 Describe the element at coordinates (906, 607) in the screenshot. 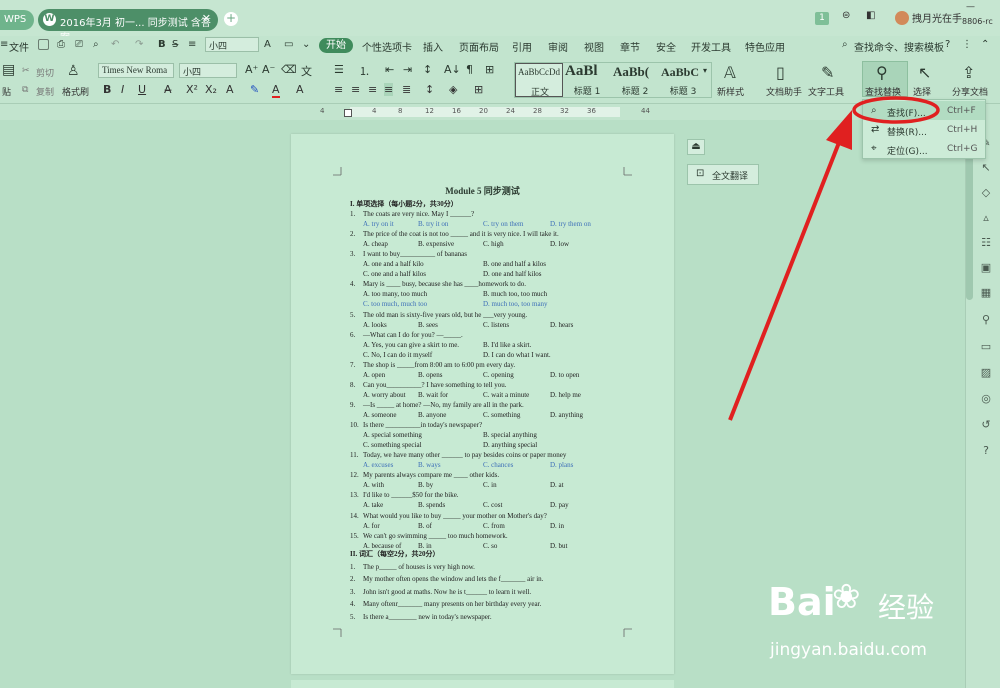

I see `watermark-cn: 经验` at that location.